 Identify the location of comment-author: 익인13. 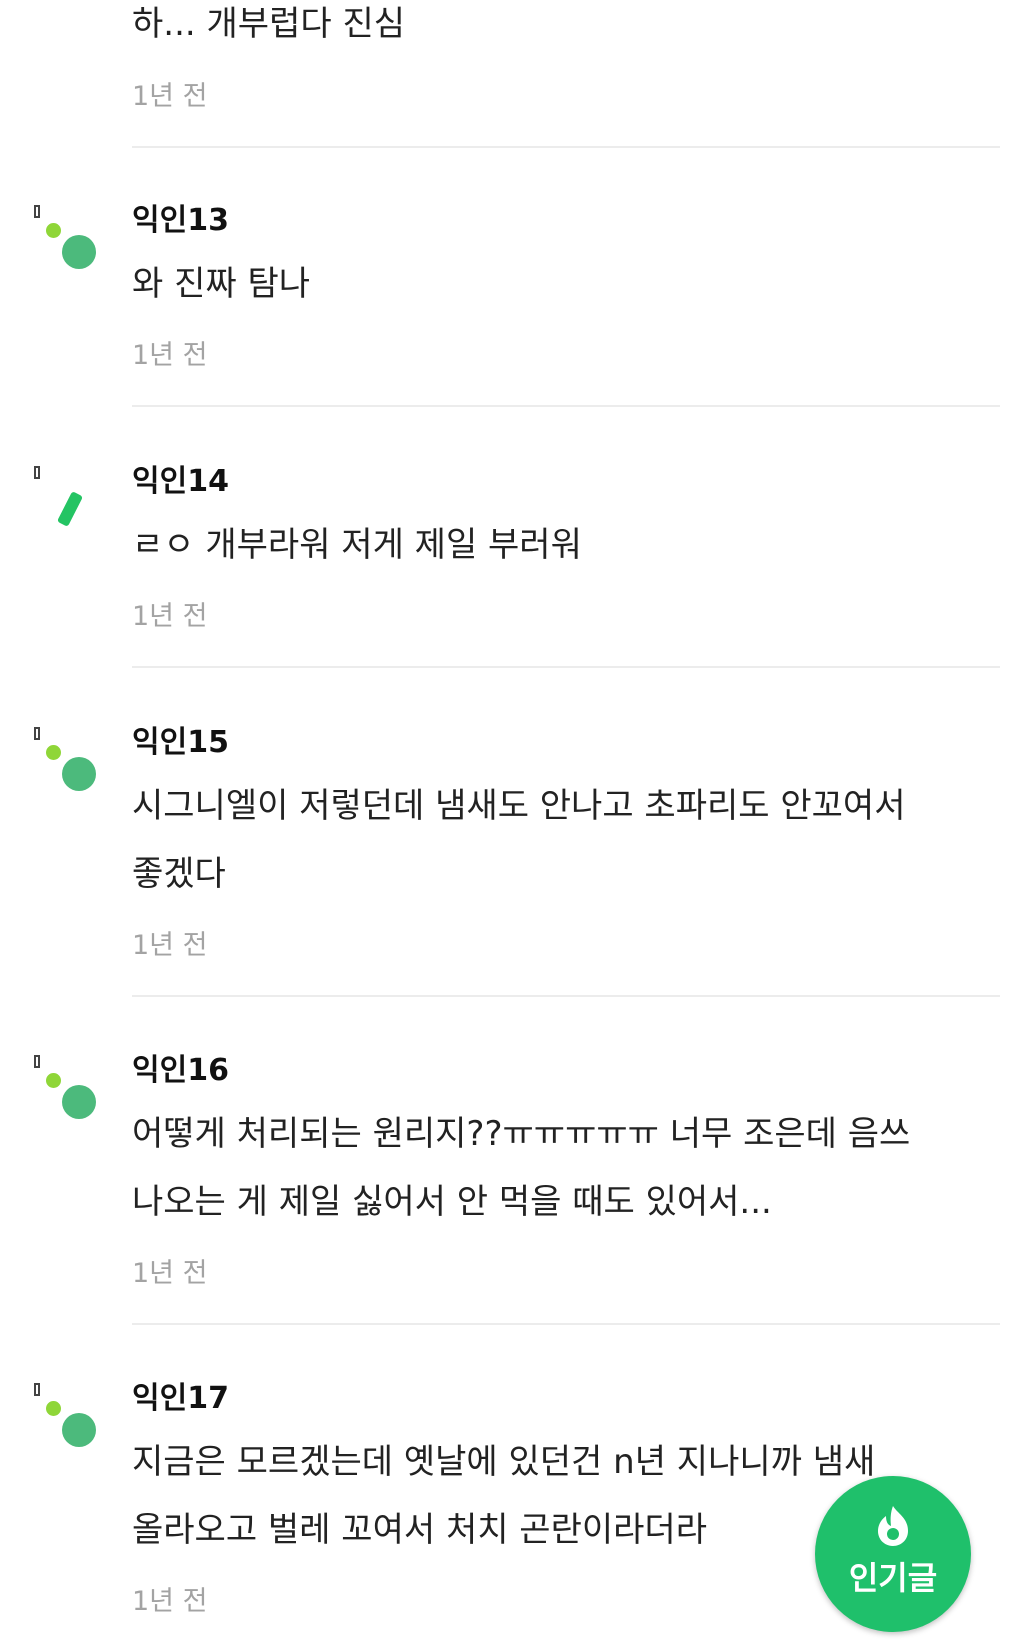
(180, 221).